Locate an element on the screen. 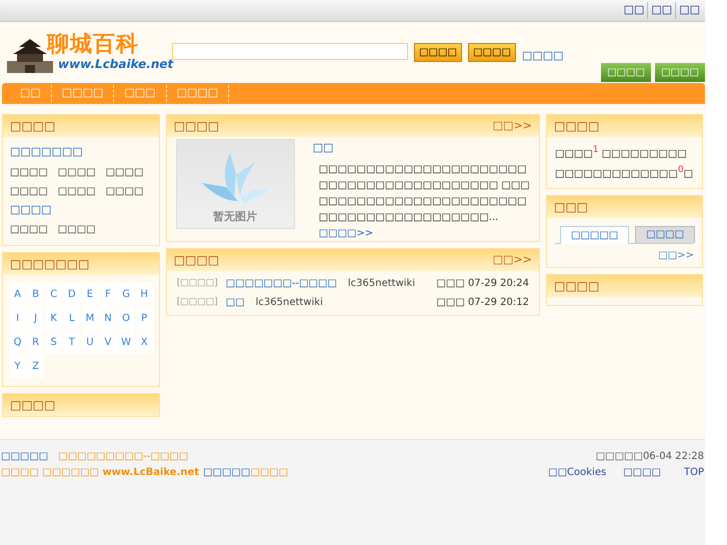 This screenshot has height=545, width=727. letter-link: E is located at coordinates (89, 294).